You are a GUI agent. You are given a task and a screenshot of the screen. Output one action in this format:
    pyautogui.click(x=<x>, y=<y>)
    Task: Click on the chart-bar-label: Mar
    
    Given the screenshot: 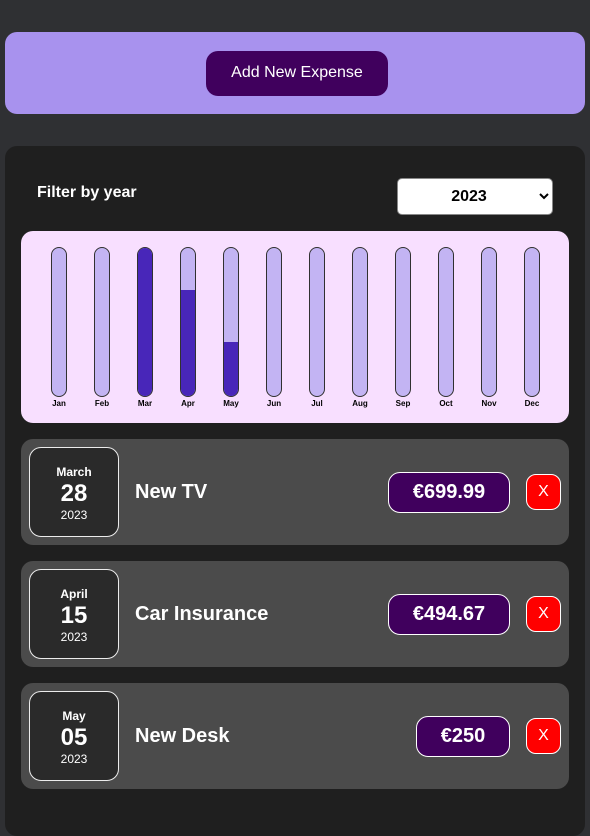 What is the action you would take?
    pyautogui.click(x=145, y=403)
    